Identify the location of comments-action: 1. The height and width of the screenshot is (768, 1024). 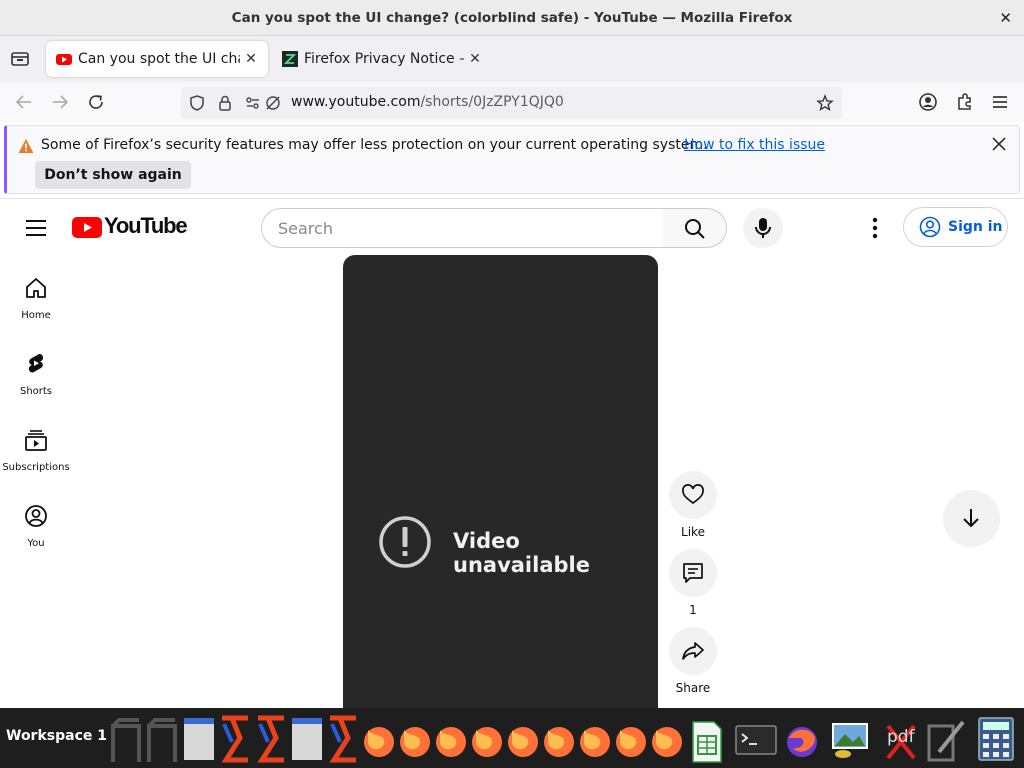
(694, 583).